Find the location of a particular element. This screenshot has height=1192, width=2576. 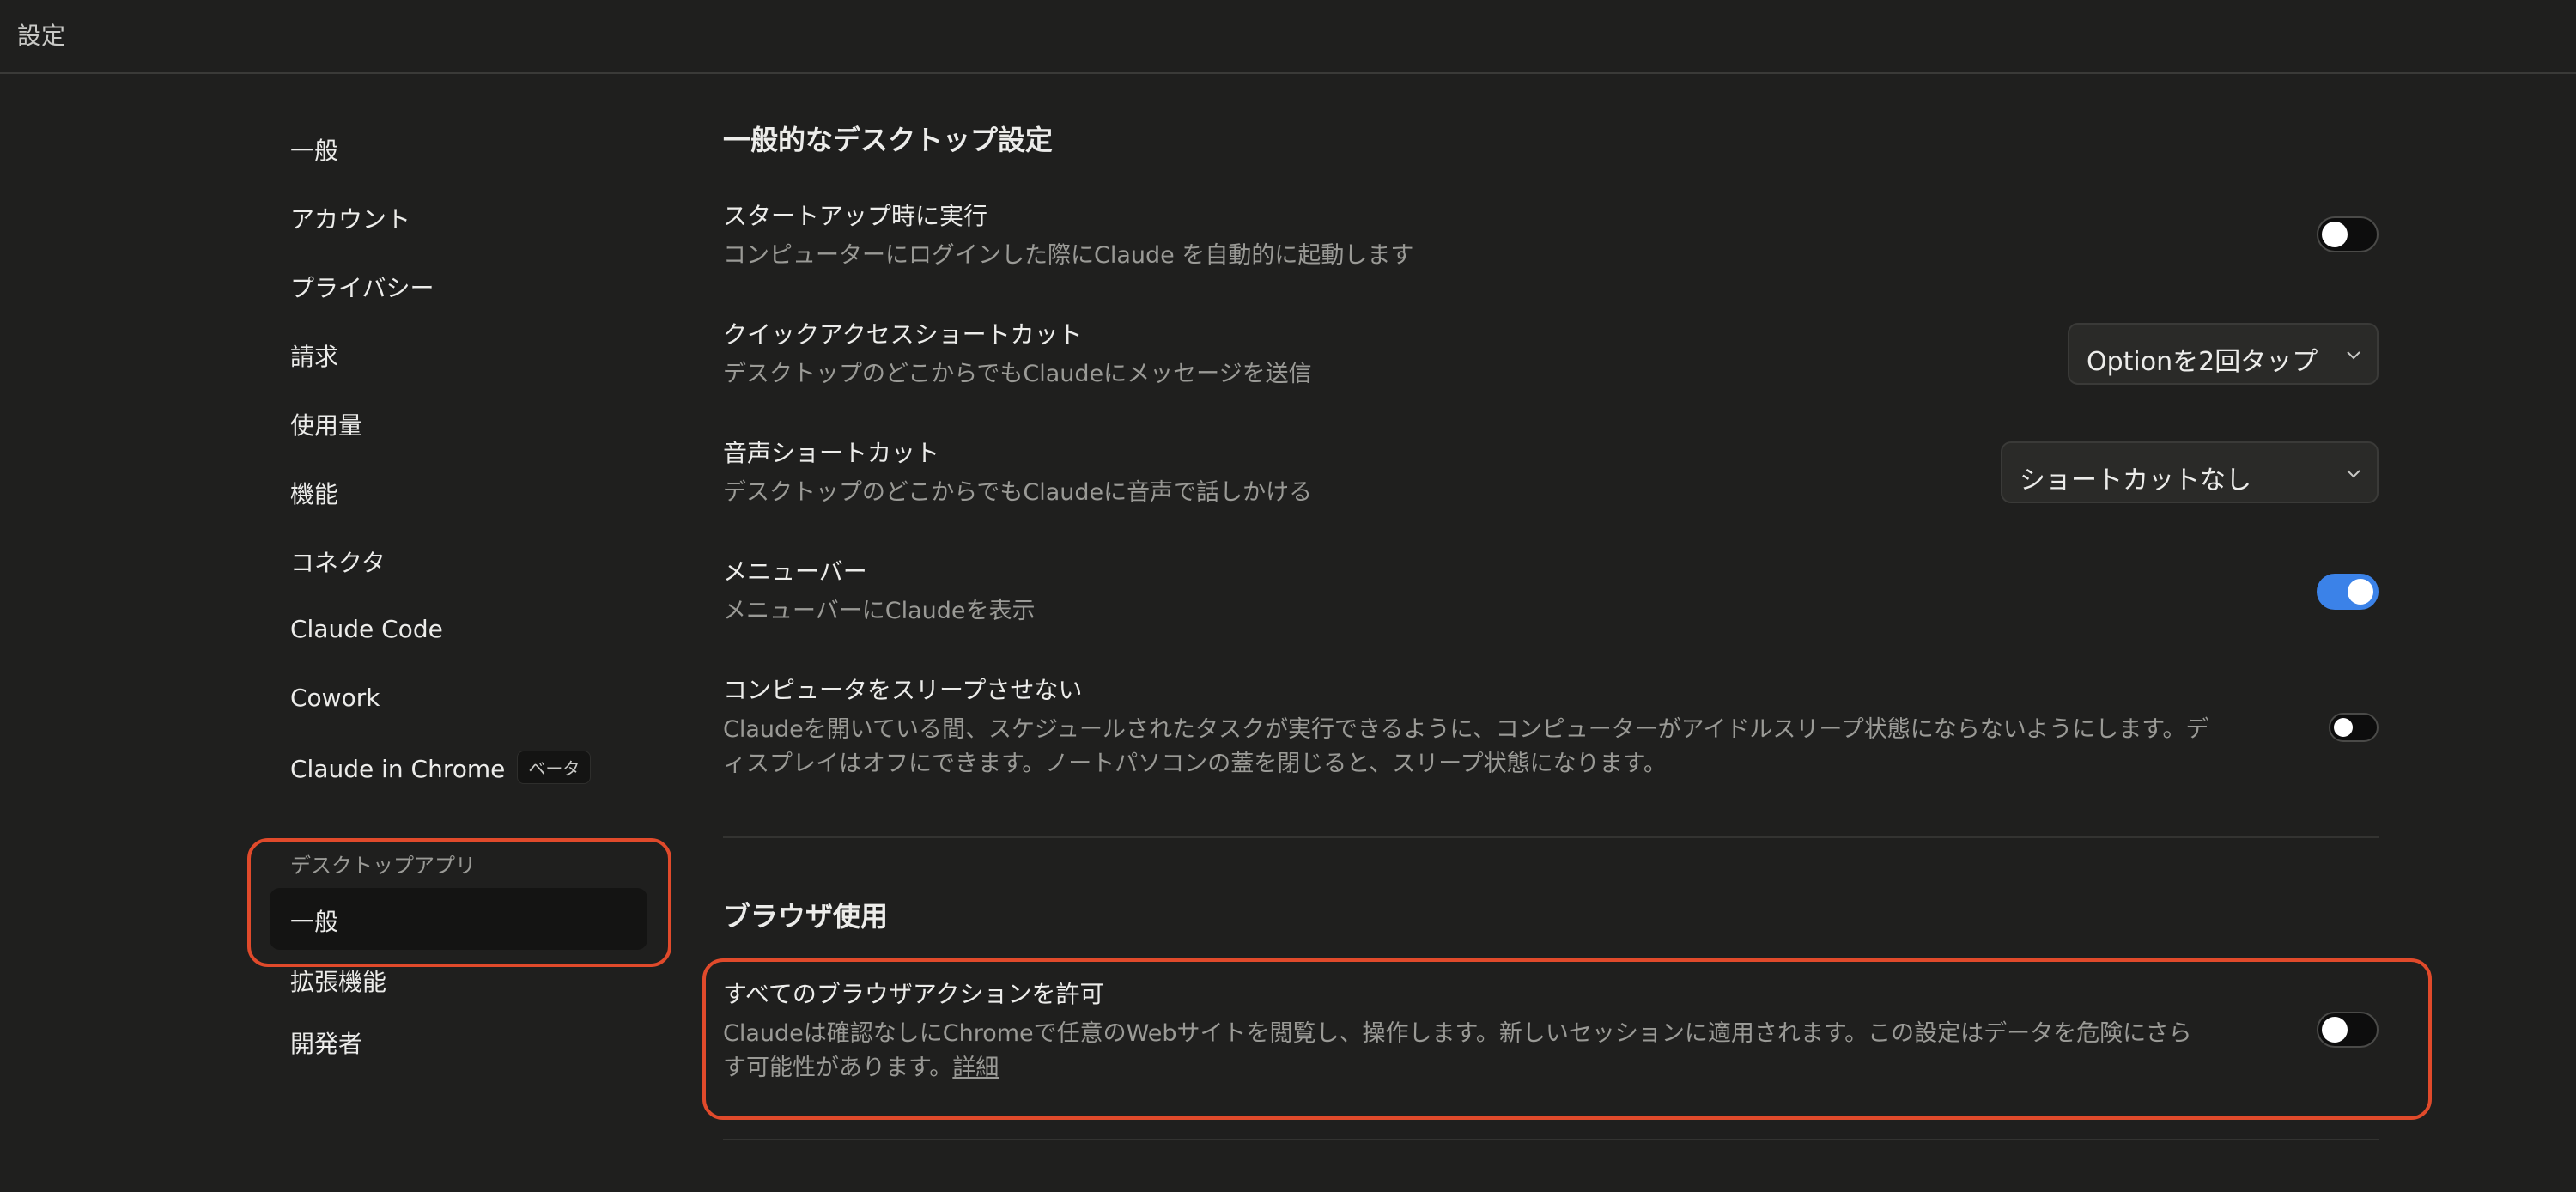

select-value: ショートカットなし is located at coordinates (2135, 481).